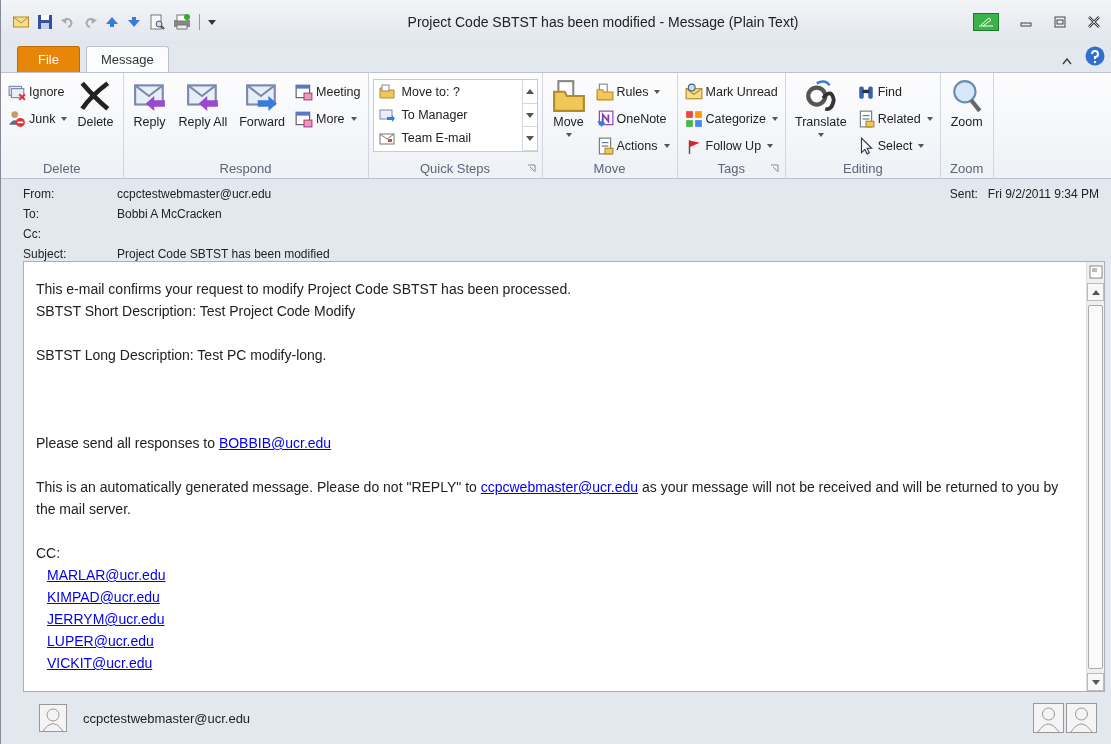  Describe the element at coordinates (149, 116) in the screenshot. I see `ribbon-button: Reply` at that location.